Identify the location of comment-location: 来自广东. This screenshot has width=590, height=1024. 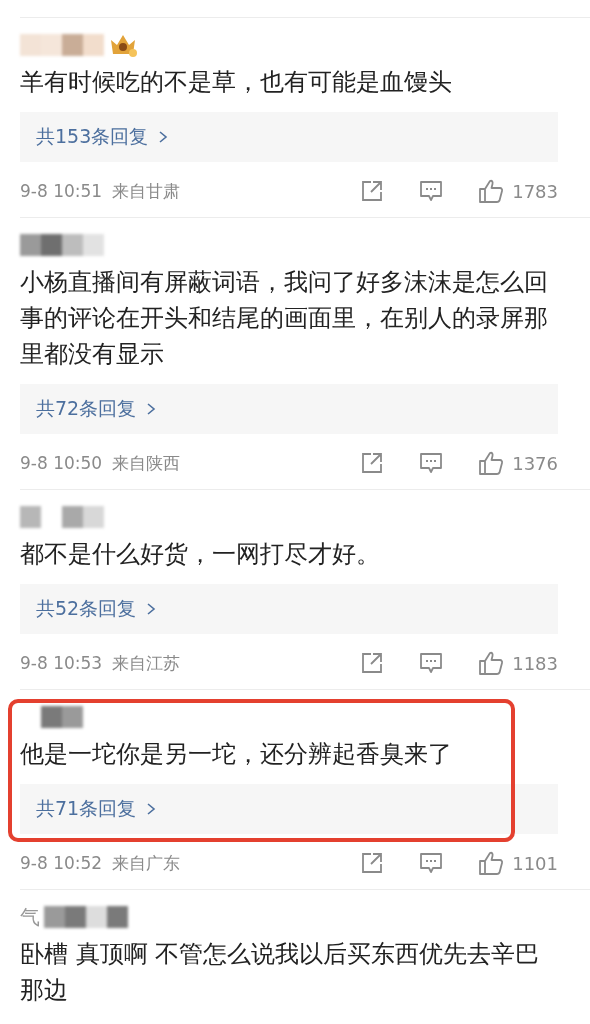
(146, 863).